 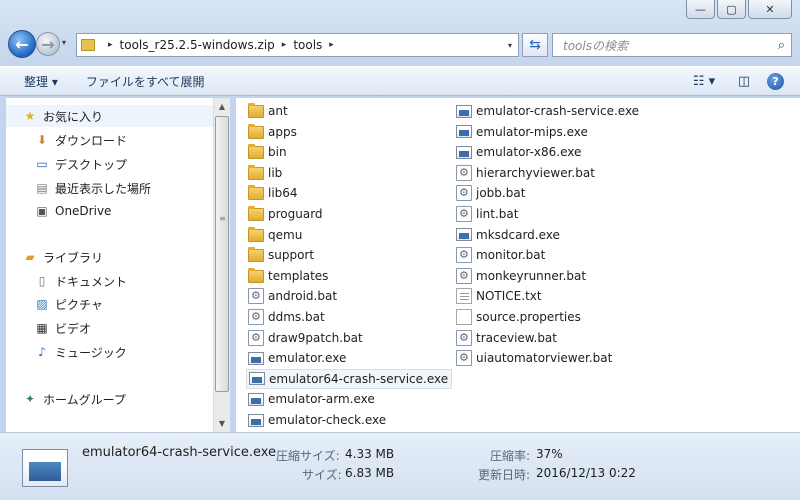 I want to click on organize-button: 整理 ▾, so click(x=41, y=81).